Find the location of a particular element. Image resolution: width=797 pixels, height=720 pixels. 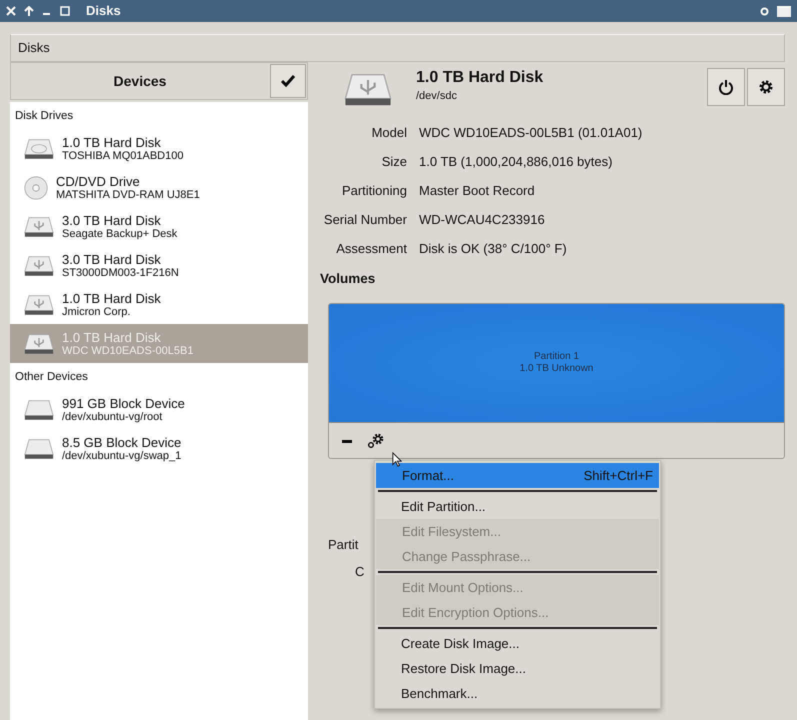

volumes-title: Volumes is located at coordinates (348, 279).